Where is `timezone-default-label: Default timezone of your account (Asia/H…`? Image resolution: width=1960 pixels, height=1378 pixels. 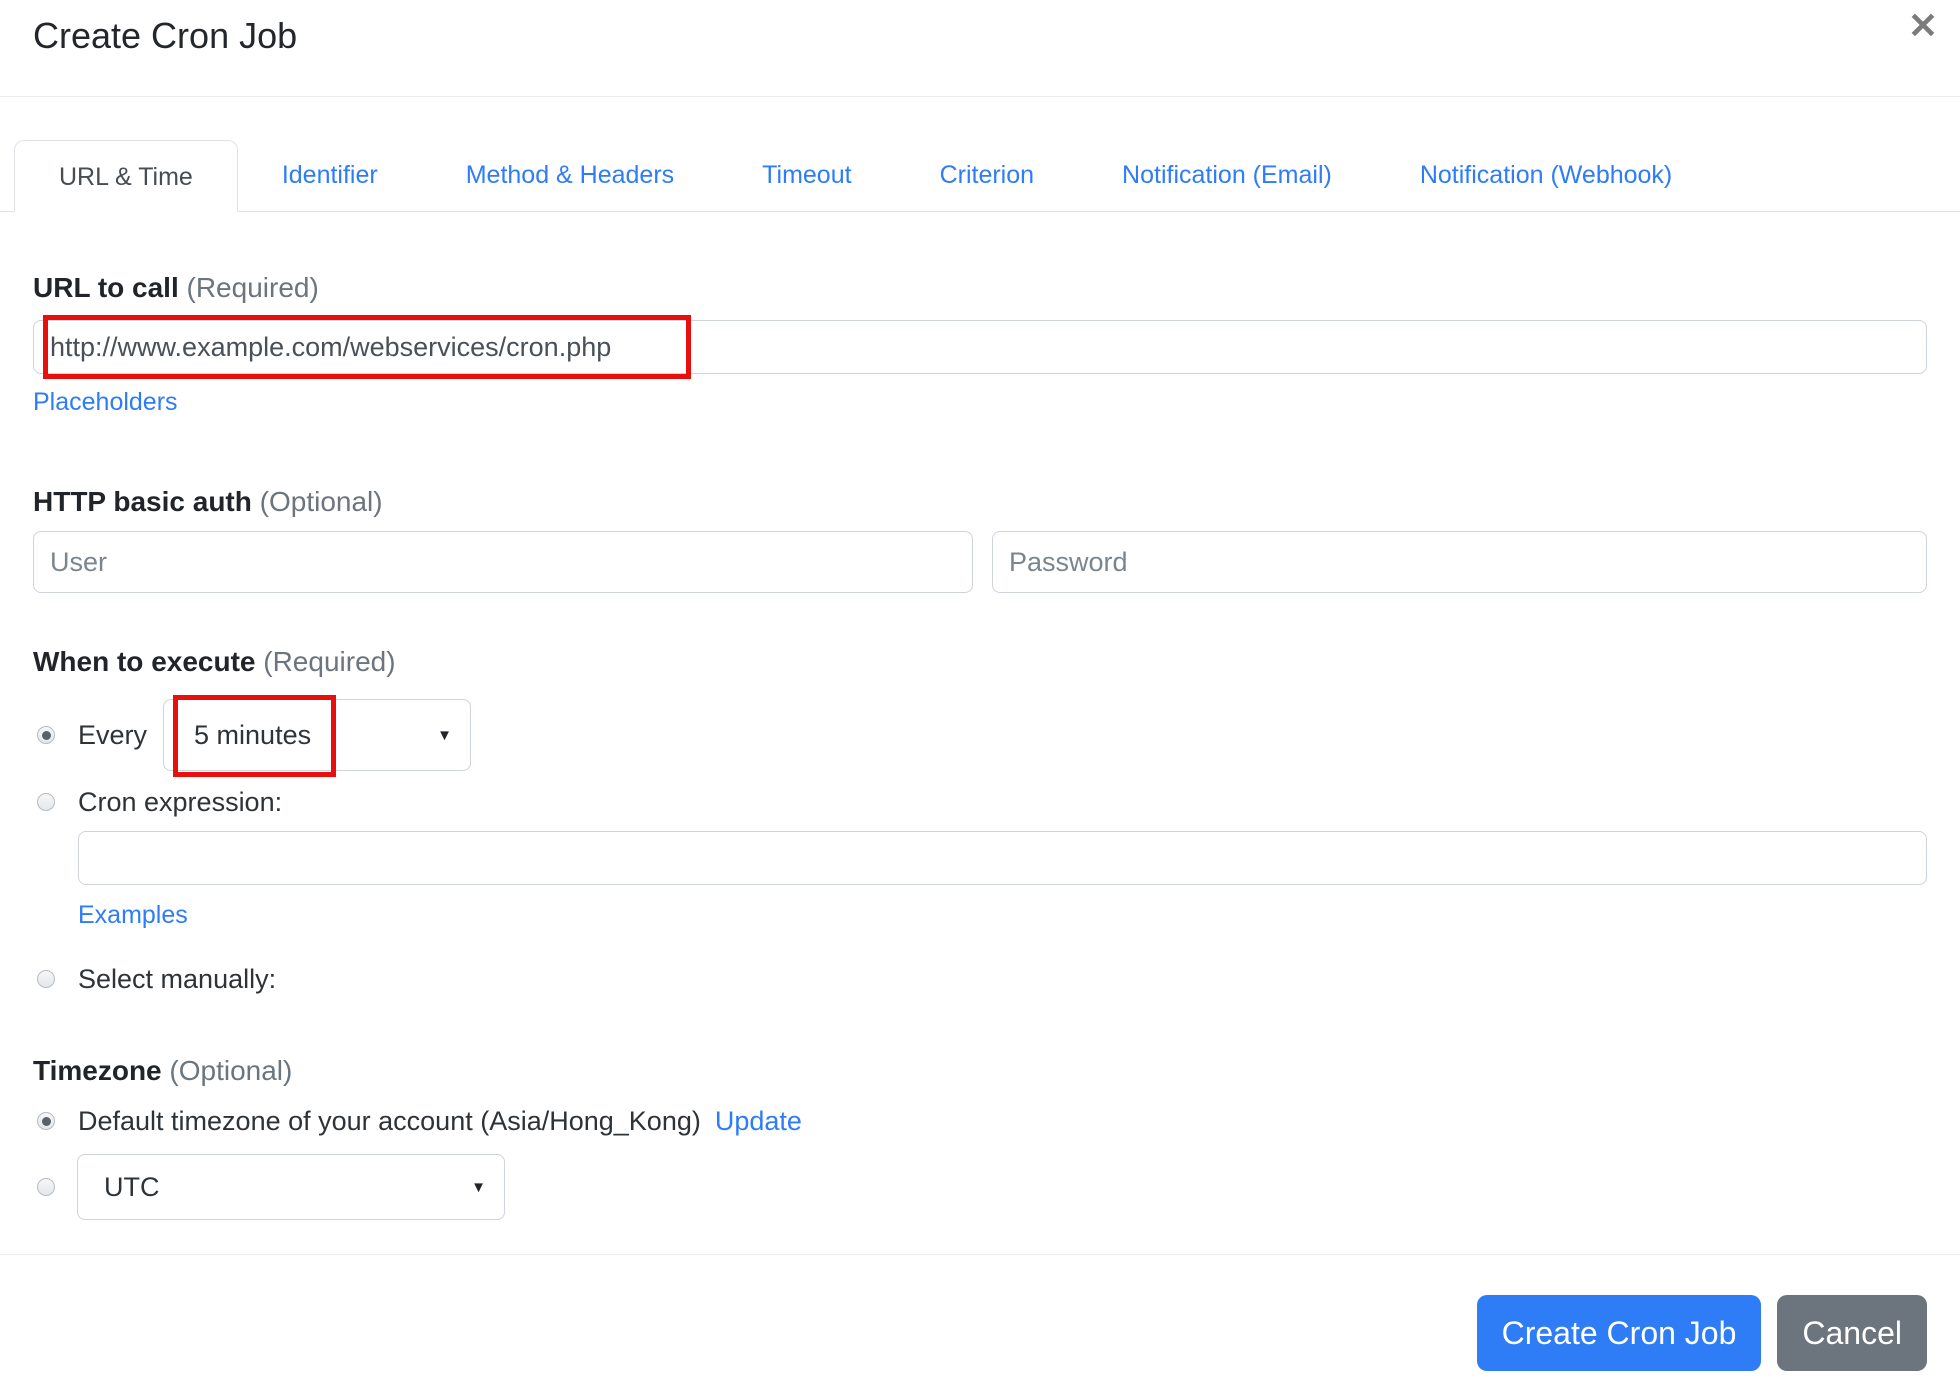 timezone-default-label: Default timezone of your account (Asia/H… is located at coordinates (389, 1120).